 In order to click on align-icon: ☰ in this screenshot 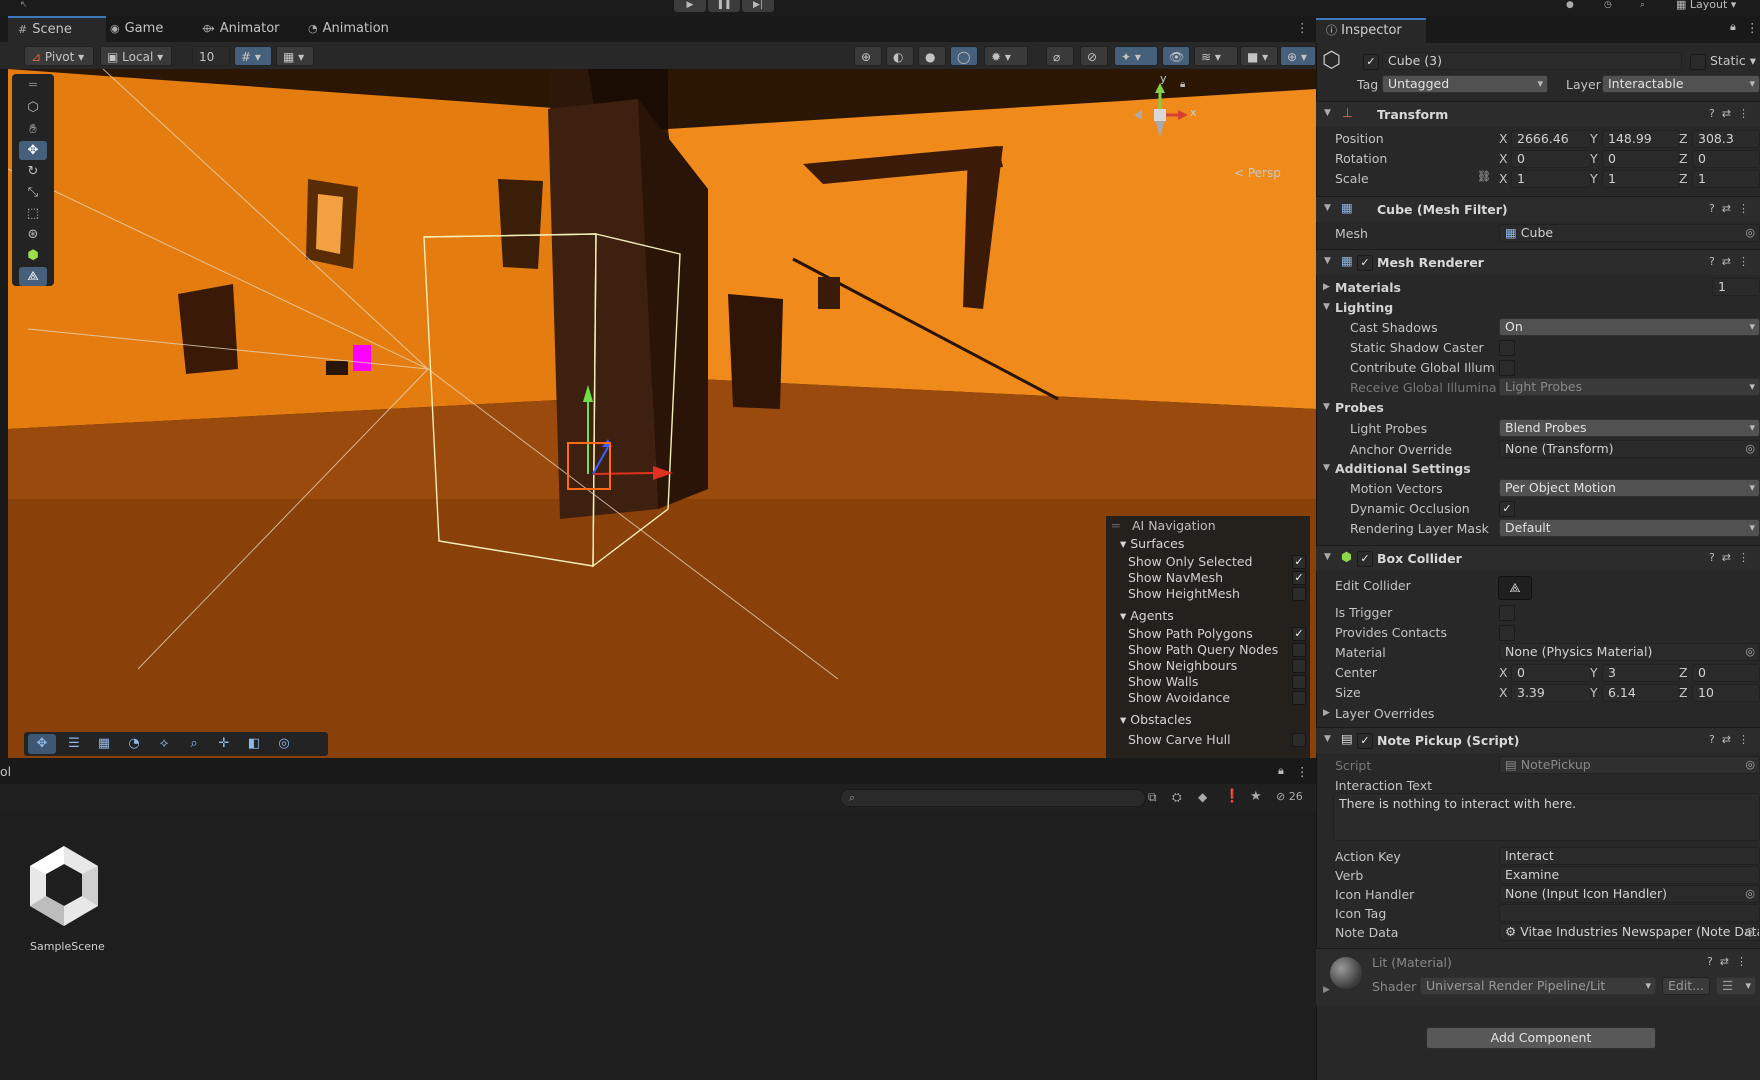, I will do `click(74, 744)`.